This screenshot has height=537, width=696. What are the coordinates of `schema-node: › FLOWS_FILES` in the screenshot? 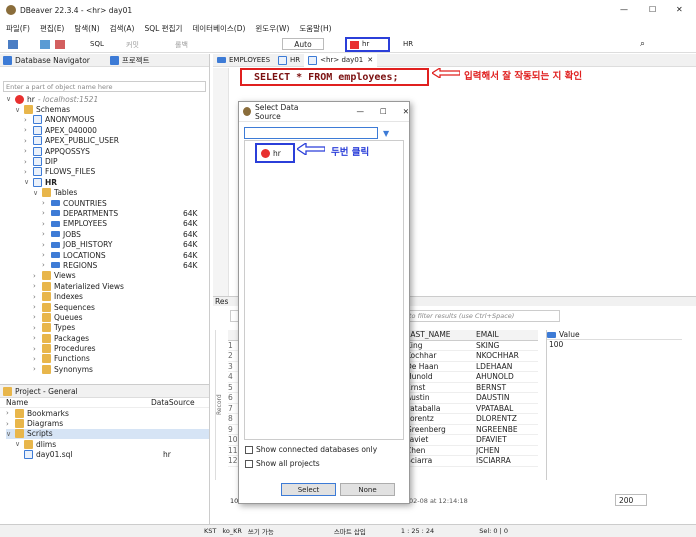 It's located at (107, 172).